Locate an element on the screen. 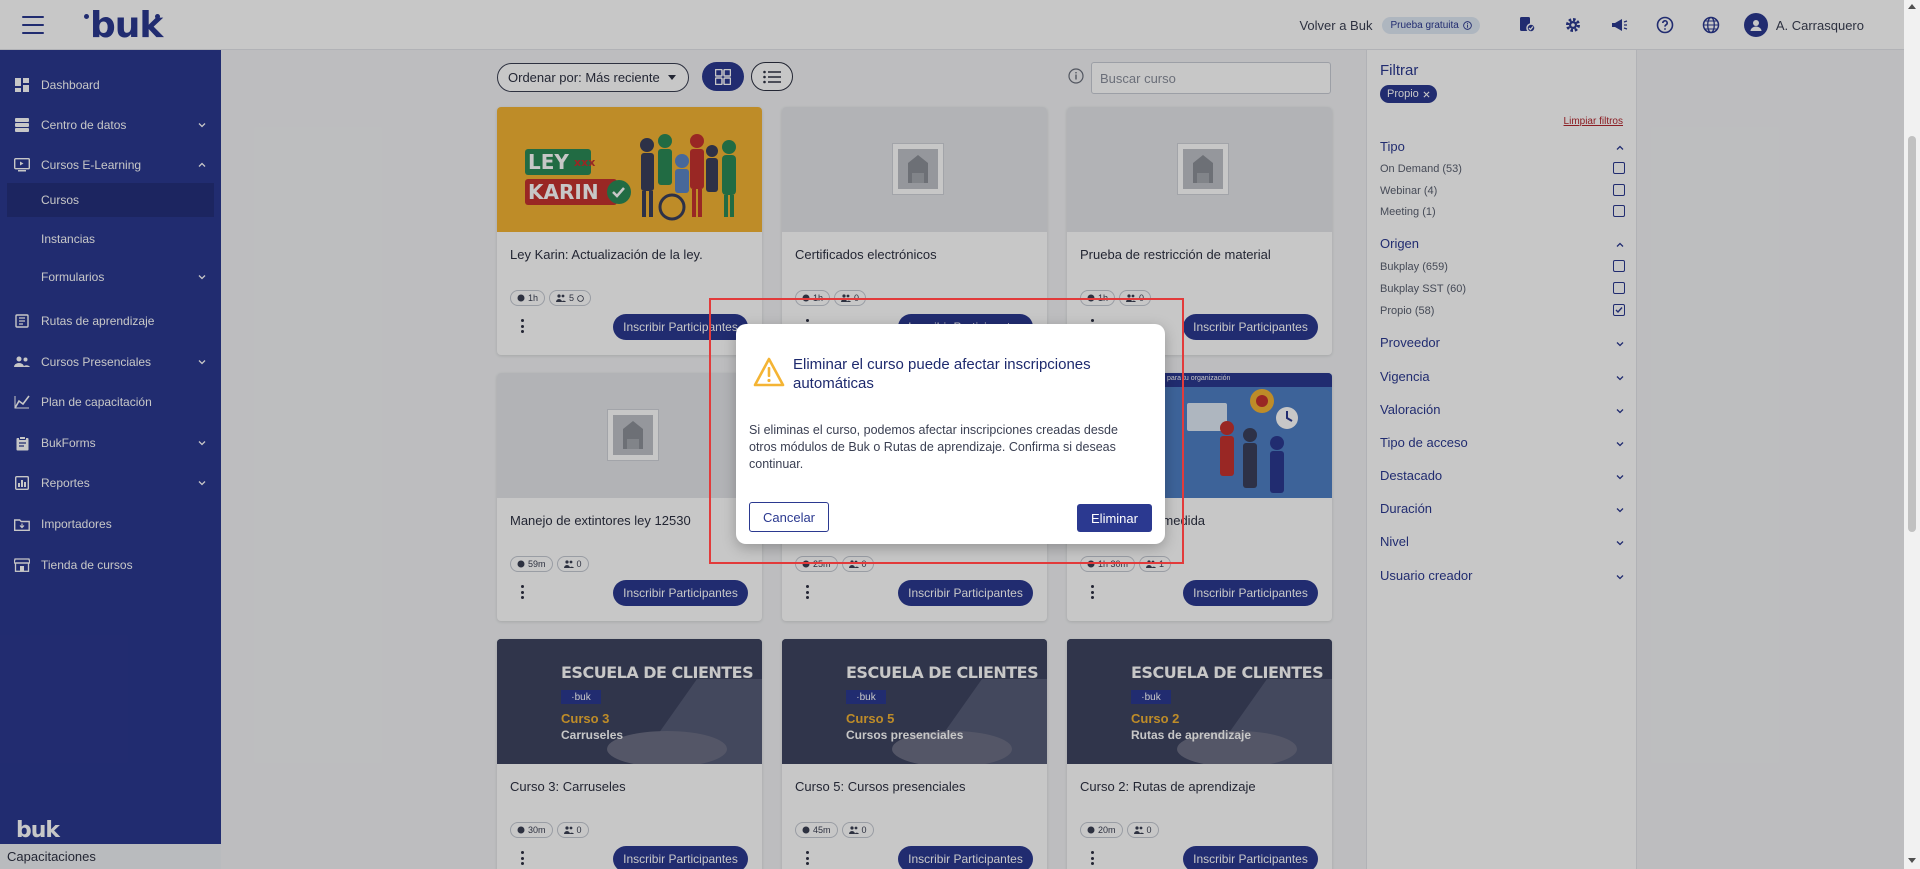 This screenshot has width=1920, height=869. page-scrollbar is located at coordinates (1912, 434).